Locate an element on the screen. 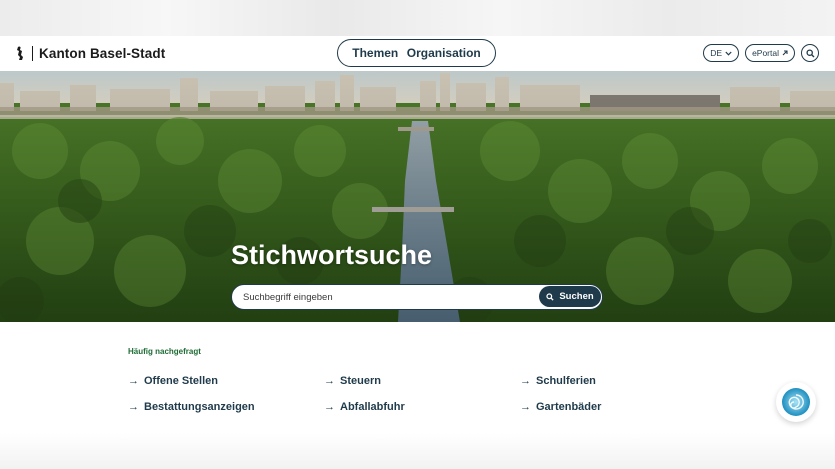 The image size is (835, 469). faq-link-label: Gartenbäder is located at coordinates (569, 407).